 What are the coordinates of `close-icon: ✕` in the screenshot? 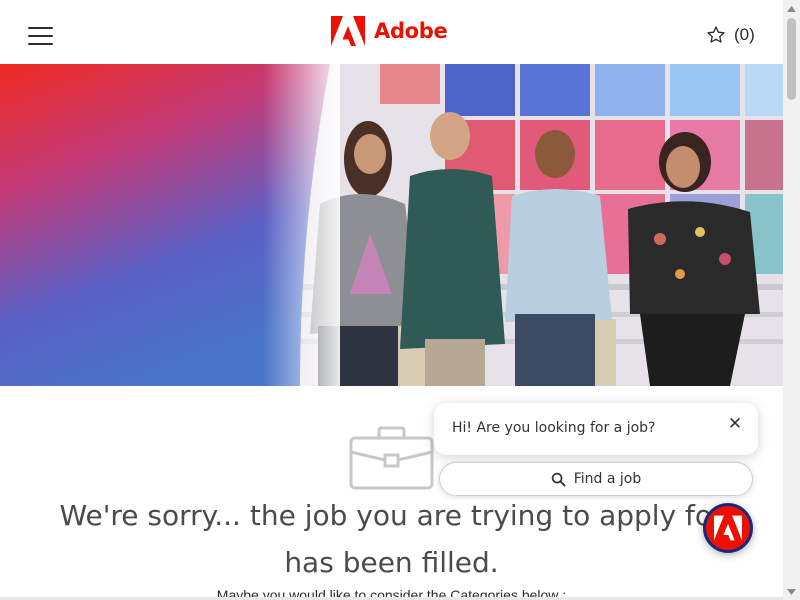 It's located at (735, 424).